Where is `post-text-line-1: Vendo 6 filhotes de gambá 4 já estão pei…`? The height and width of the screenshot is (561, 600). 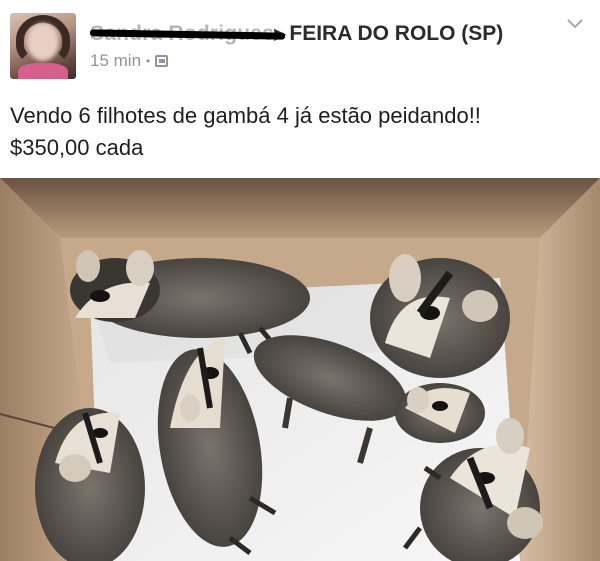
post-text-line-1: Vendo 6 filhotes de gambá 4 já estão pei… is located at coordinates (245, 115).